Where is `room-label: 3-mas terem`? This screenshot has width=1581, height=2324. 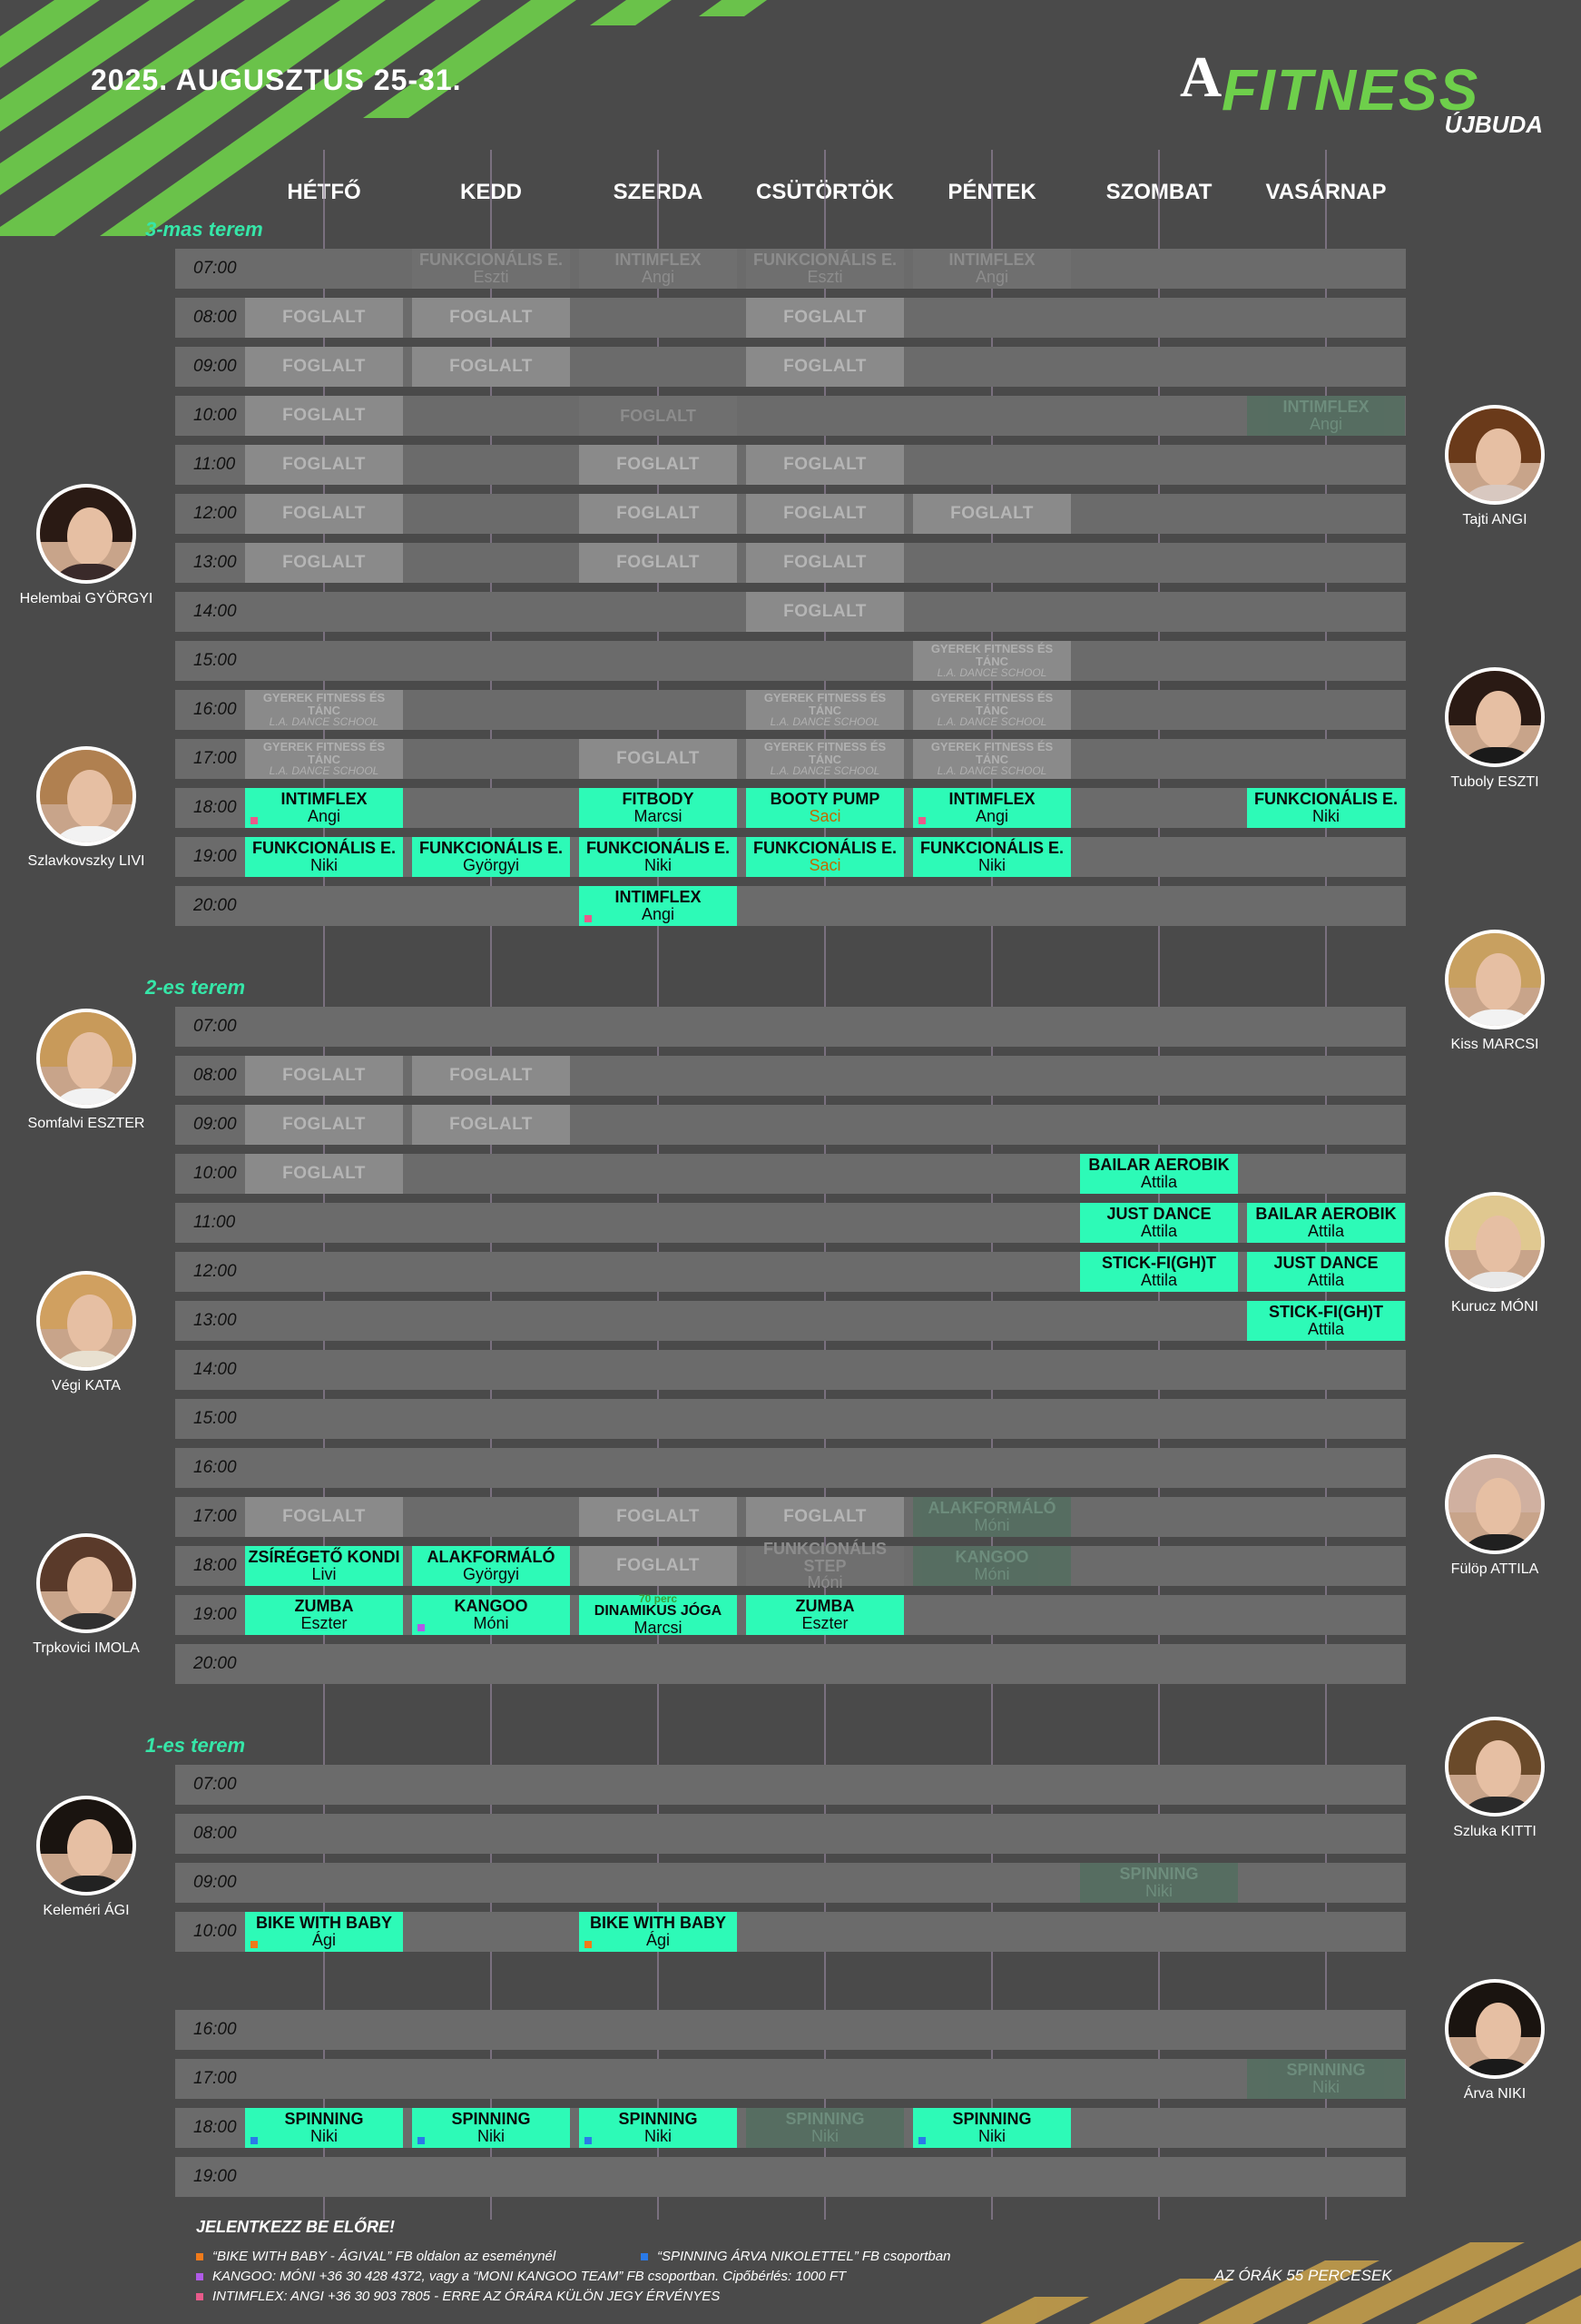 room-label: 3-mas terem is located at coordinates (204, 229).